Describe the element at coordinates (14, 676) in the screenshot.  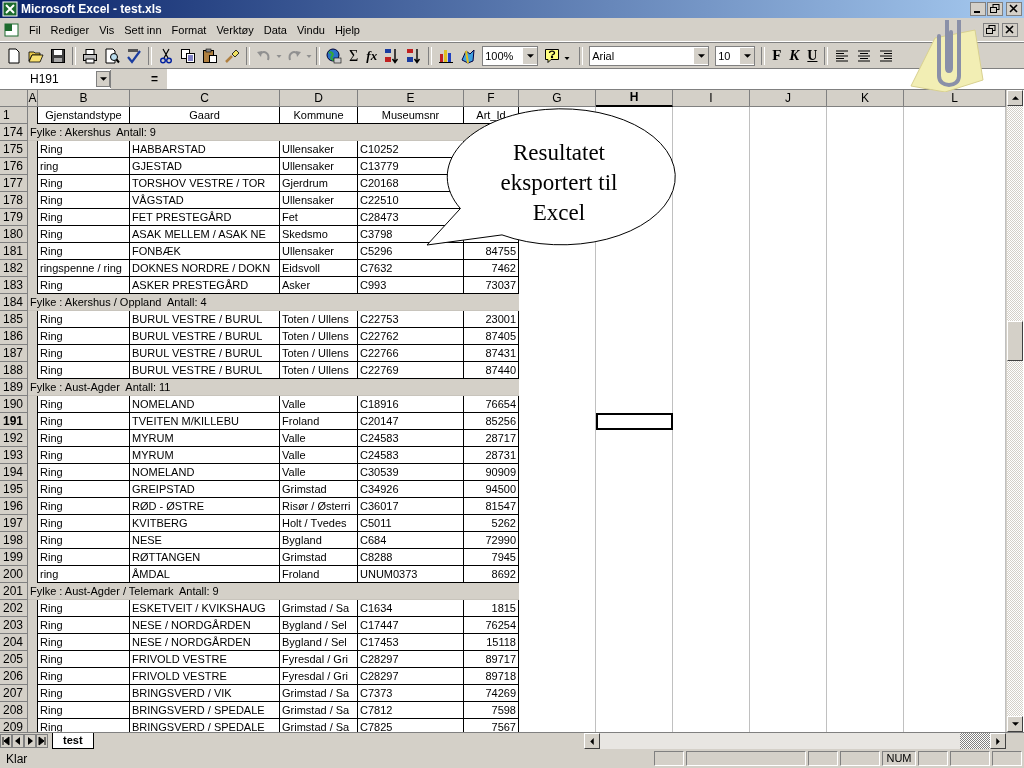
I see `row-header: 206` at that location.